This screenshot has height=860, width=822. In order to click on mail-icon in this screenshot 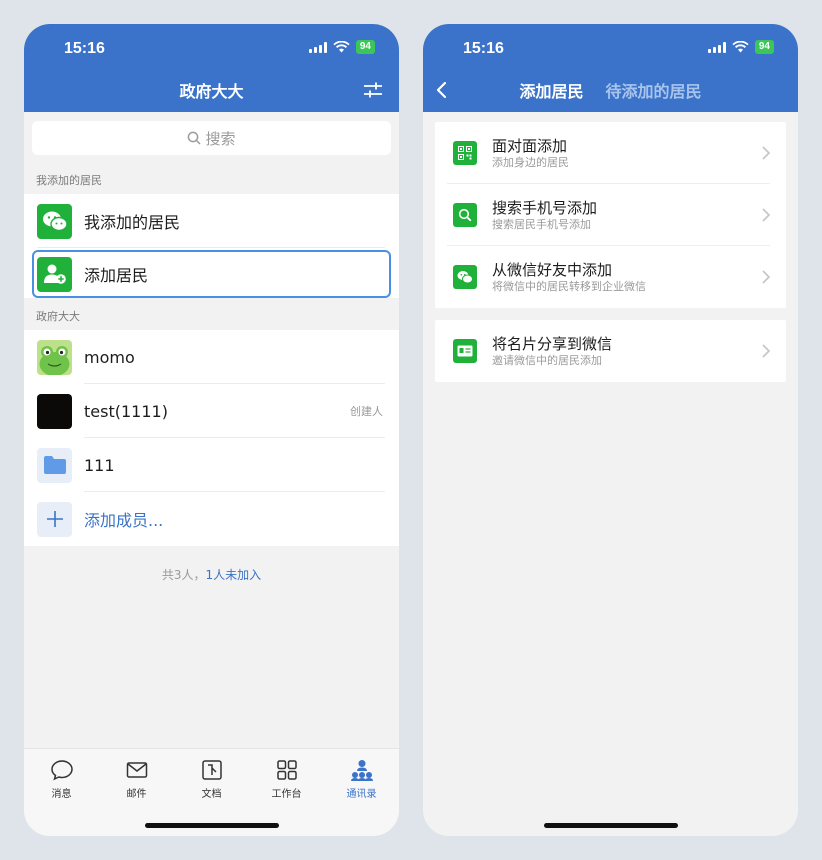, I will do `click(136, 770)`.